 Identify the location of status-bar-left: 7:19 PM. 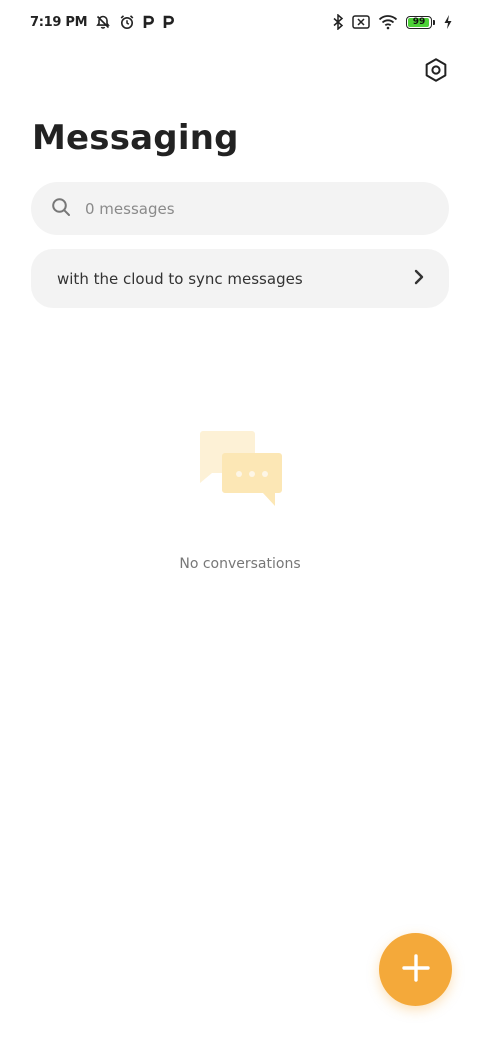
(102, 22).